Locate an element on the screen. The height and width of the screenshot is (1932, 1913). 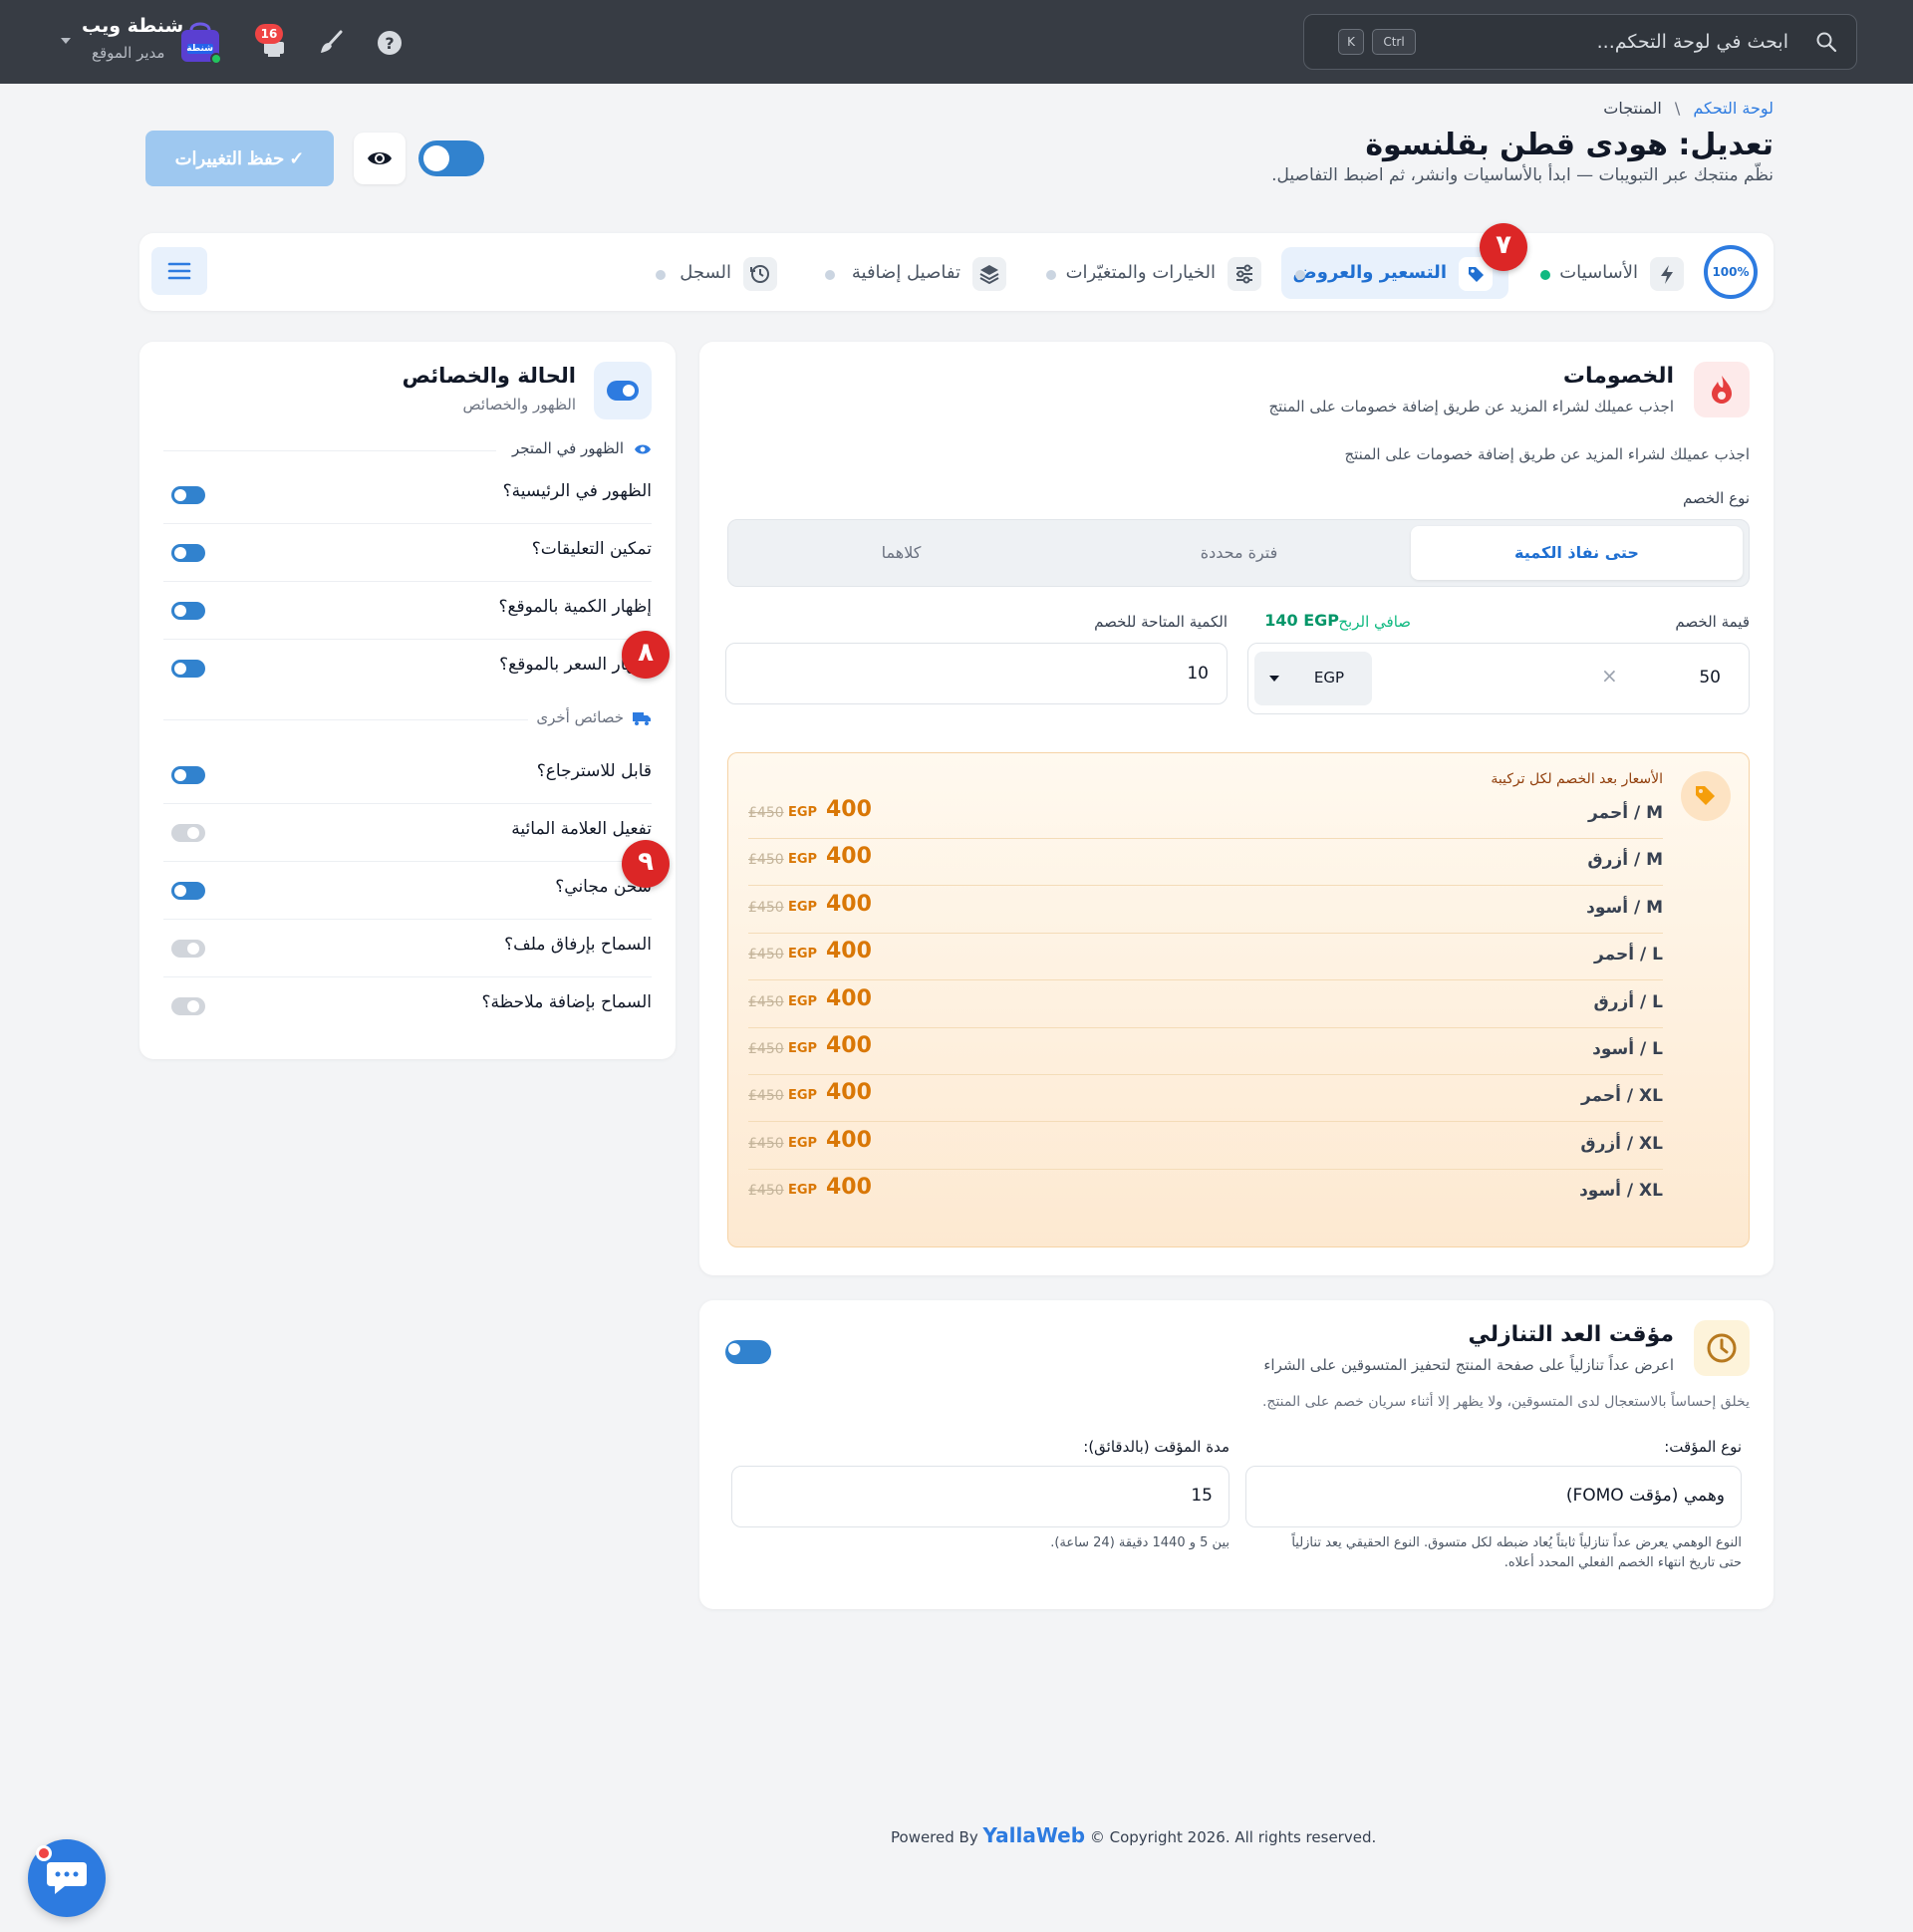
notification-badge: 16 is located at coordinates (269, 34).